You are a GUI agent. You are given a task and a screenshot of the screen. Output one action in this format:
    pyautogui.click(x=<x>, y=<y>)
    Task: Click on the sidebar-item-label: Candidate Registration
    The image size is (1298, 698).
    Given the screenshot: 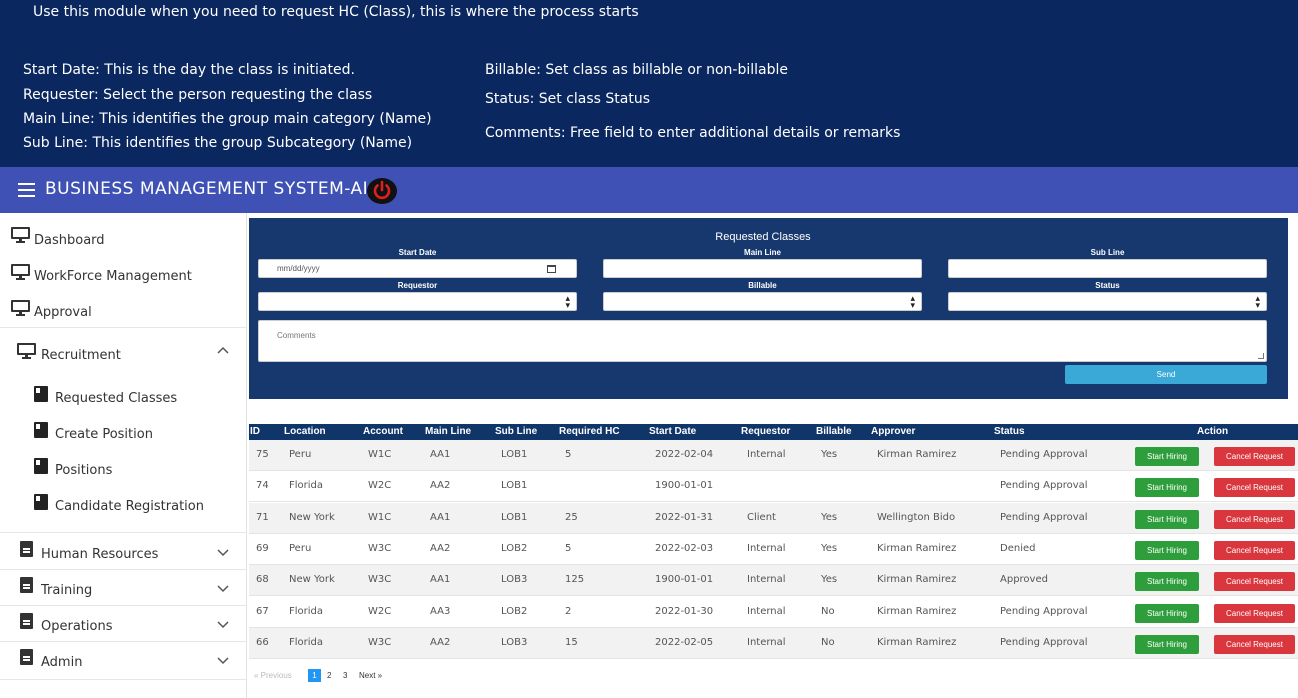 What is the action you would take?
    pyautogui.click(x=129, y=506)
    